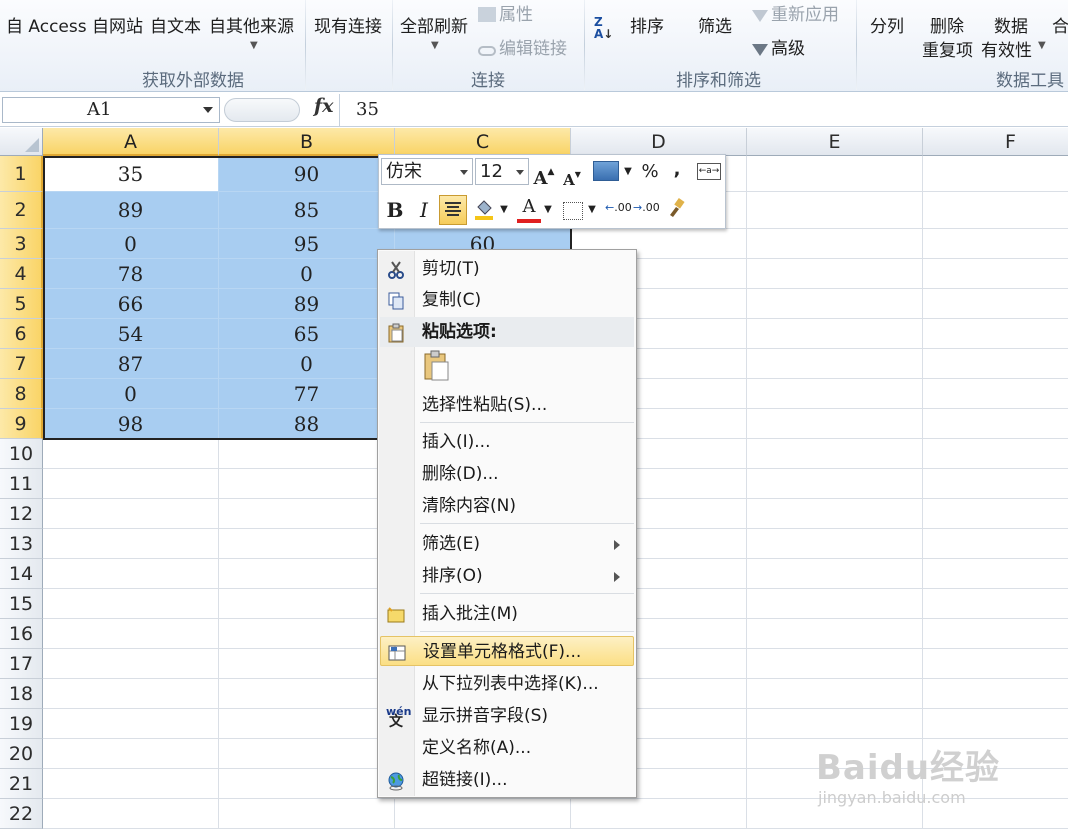 This screenshot has width=1068, height=838. I want to click on from-other-sources-button: 自其他来源, so click(251, 24).